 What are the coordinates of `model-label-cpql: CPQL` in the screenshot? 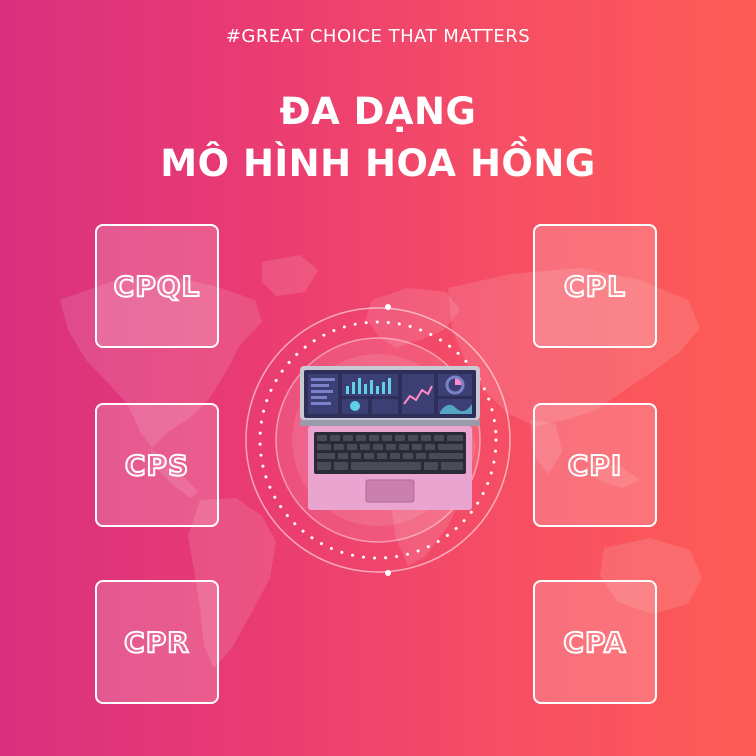 It's located at (157, 286).